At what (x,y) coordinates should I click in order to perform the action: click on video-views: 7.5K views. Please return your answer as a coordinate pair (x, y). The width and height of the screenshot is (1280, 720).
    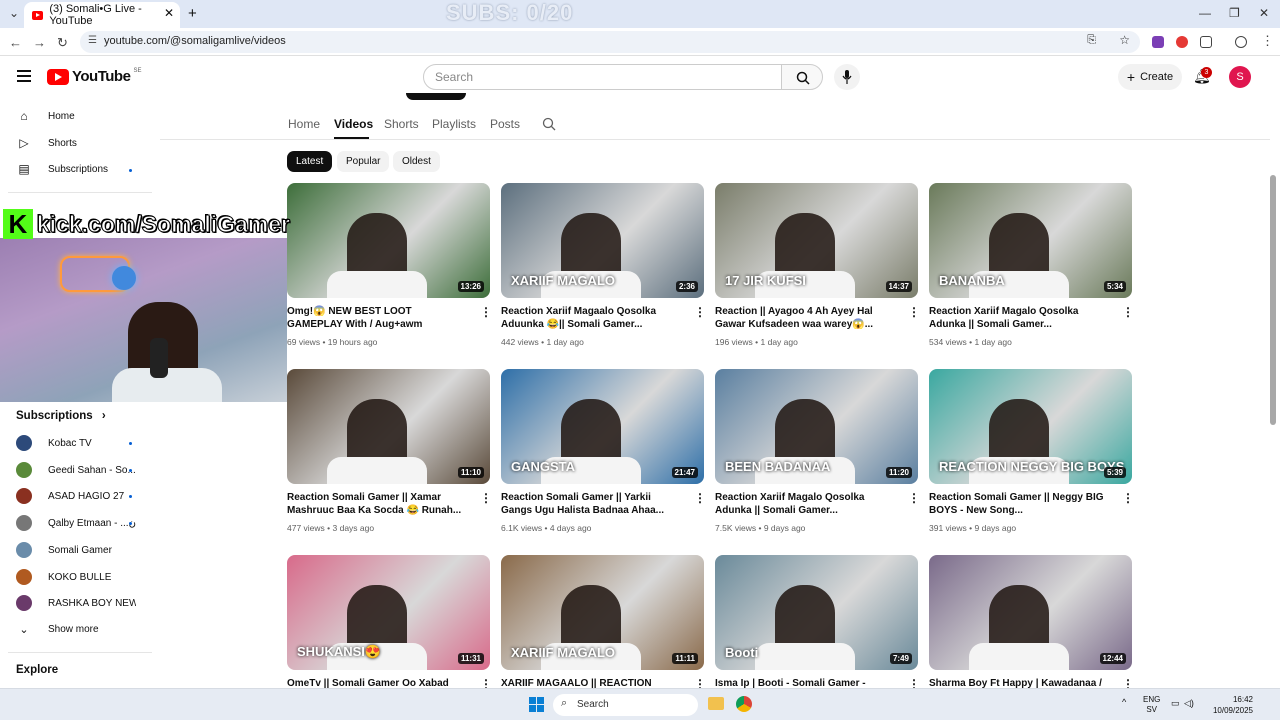
    Looking at the image, I should click on (736, 528).